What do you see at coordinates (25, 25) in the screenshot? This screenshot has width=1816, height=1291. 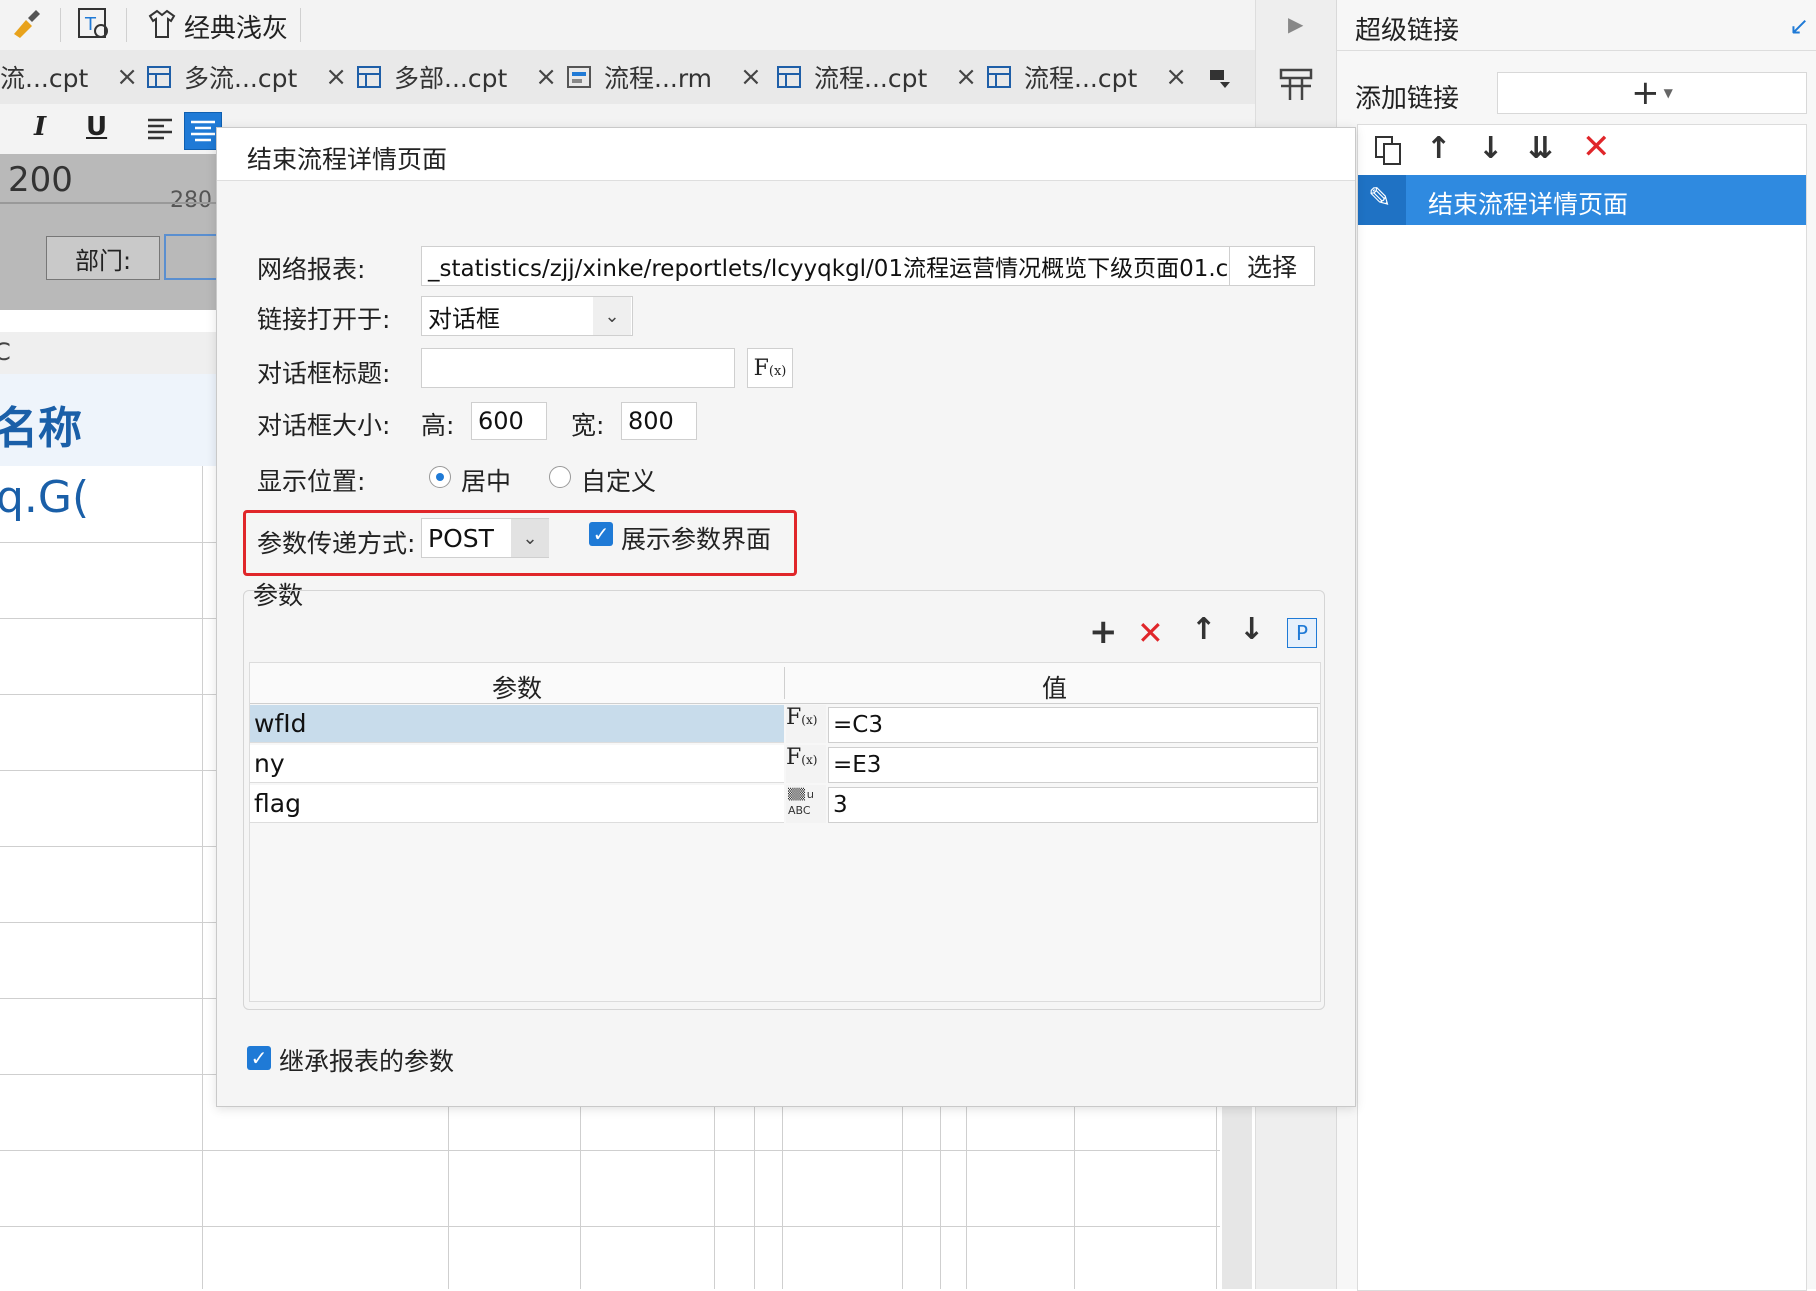 I see `brush-icon` at bounding box center [25, 25].